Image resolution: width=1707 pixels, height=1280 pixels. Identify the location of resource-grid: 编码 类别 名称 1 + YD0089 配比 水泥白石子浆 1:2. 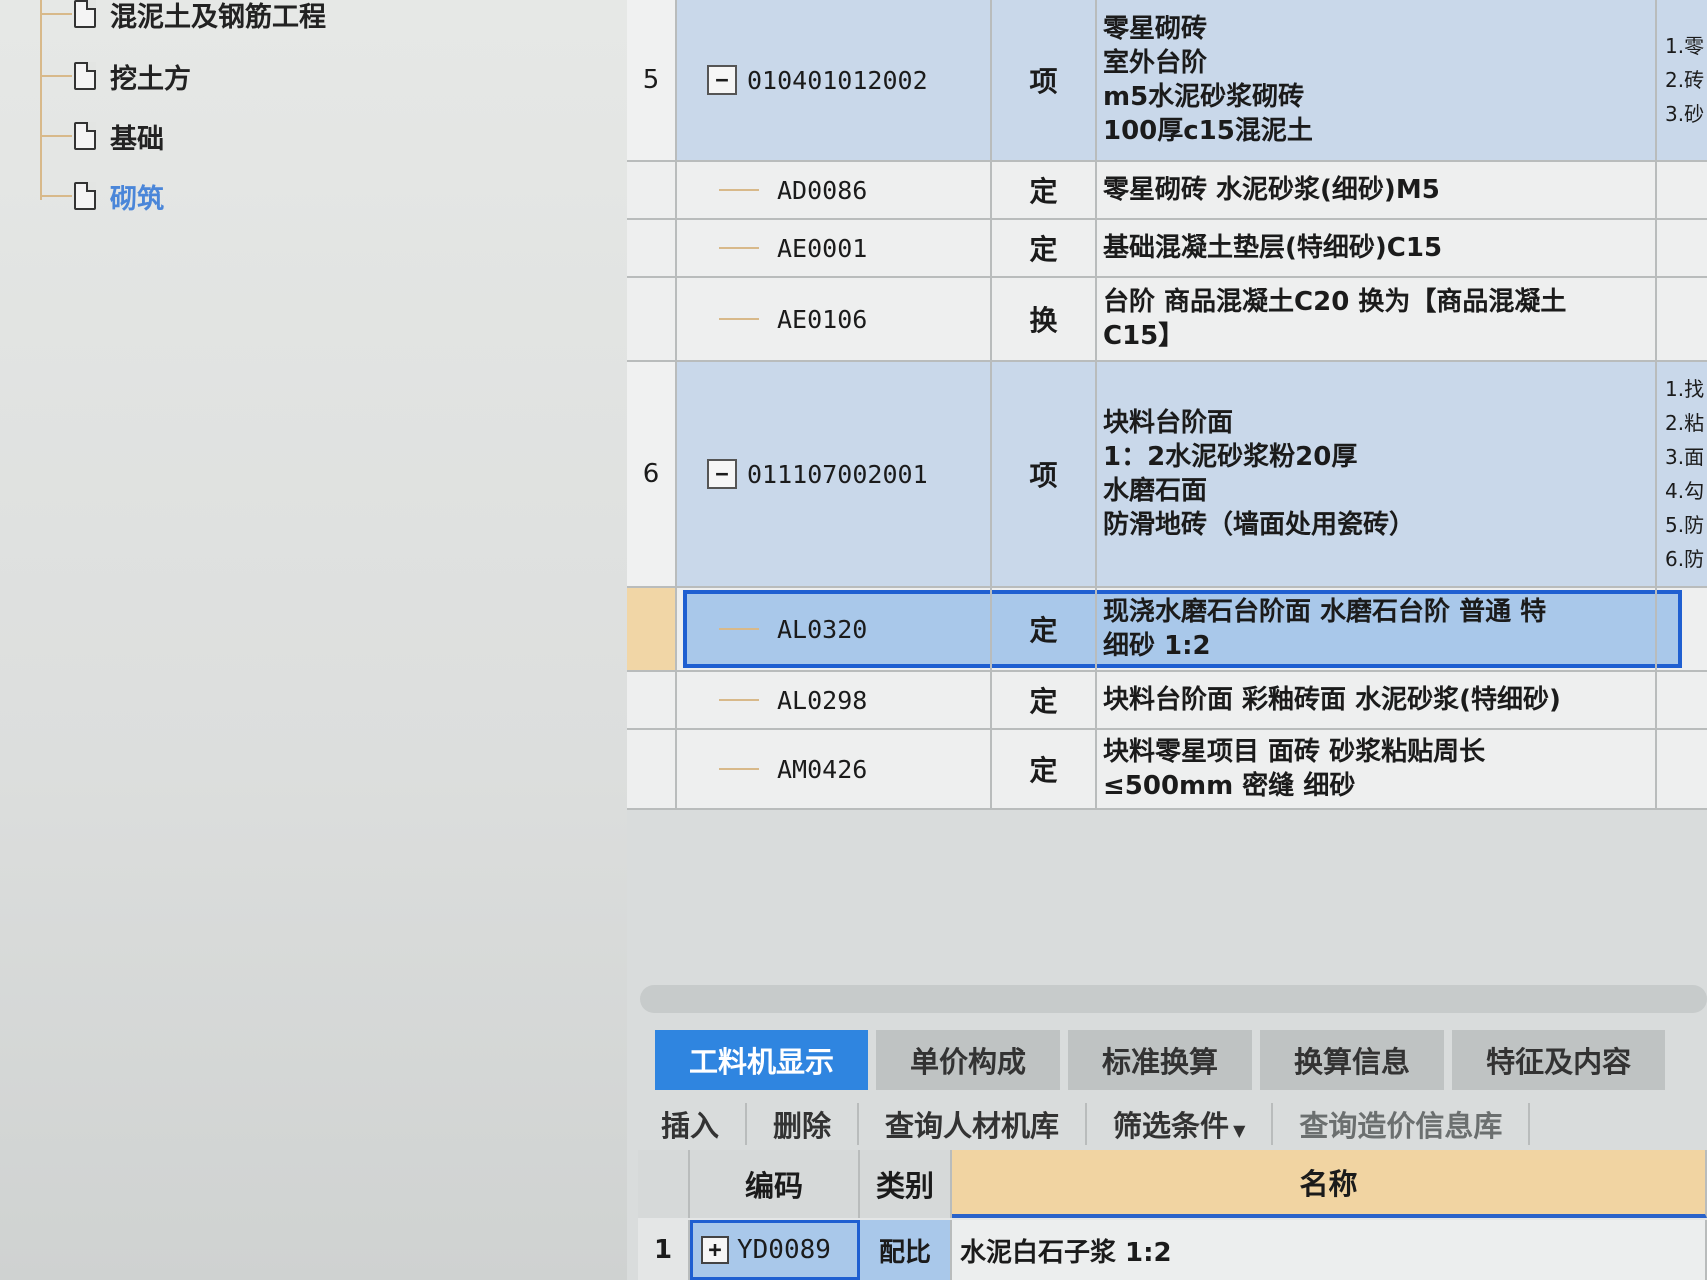
(1172, 1215).